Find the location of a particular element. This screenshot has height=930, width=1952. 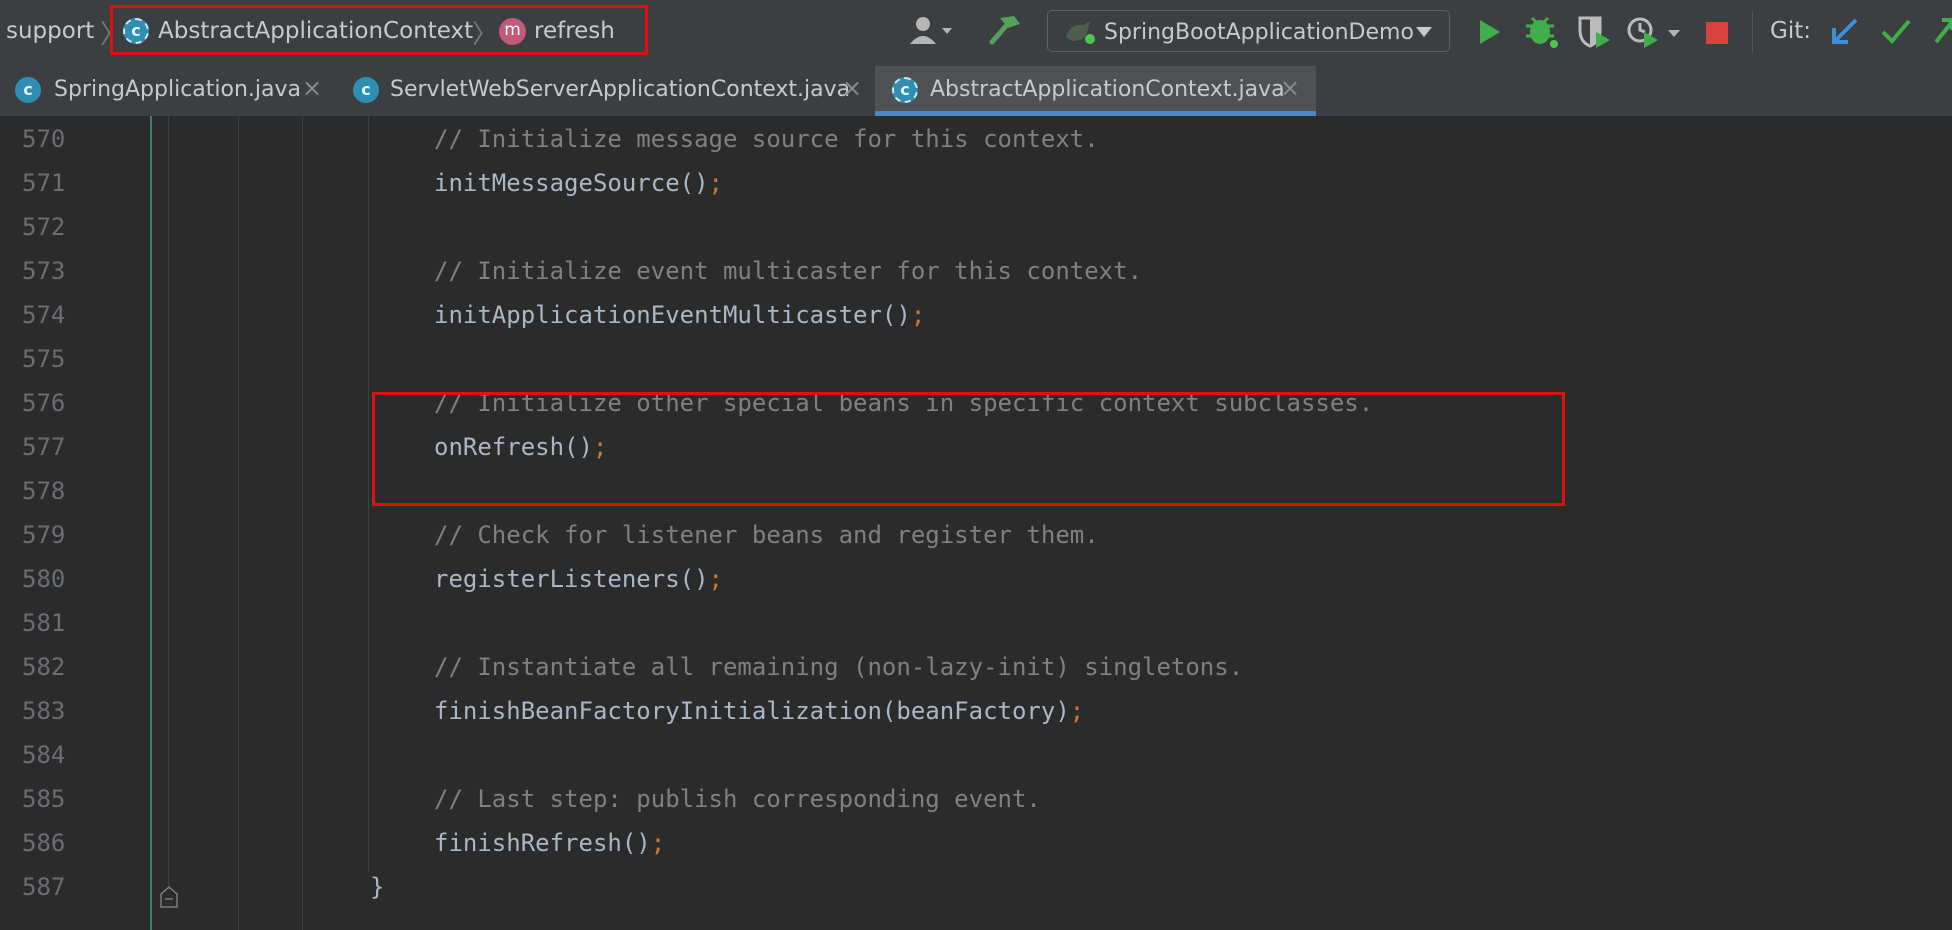

line-number: 571 is located at coordinates (44, 183).